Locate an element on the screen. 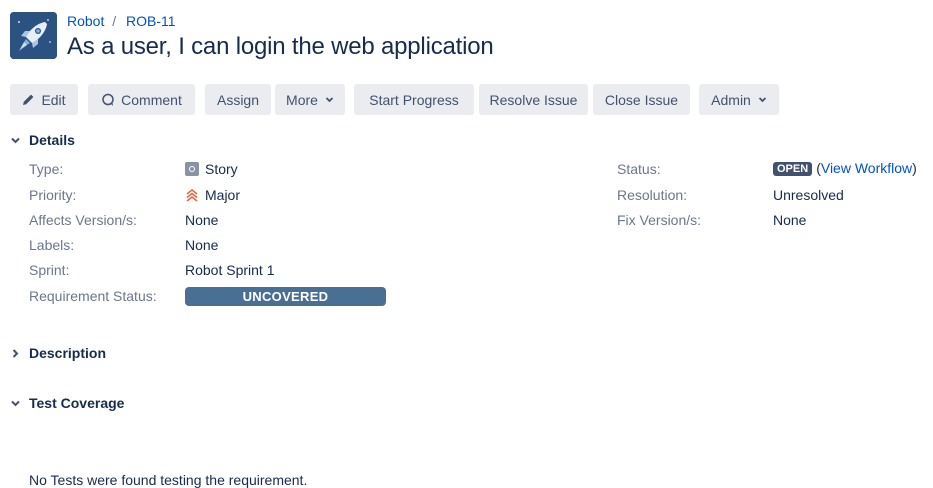 The image size is (933, 488). start-progress-button-label: Start Progress is located at coordinates (414, 99).